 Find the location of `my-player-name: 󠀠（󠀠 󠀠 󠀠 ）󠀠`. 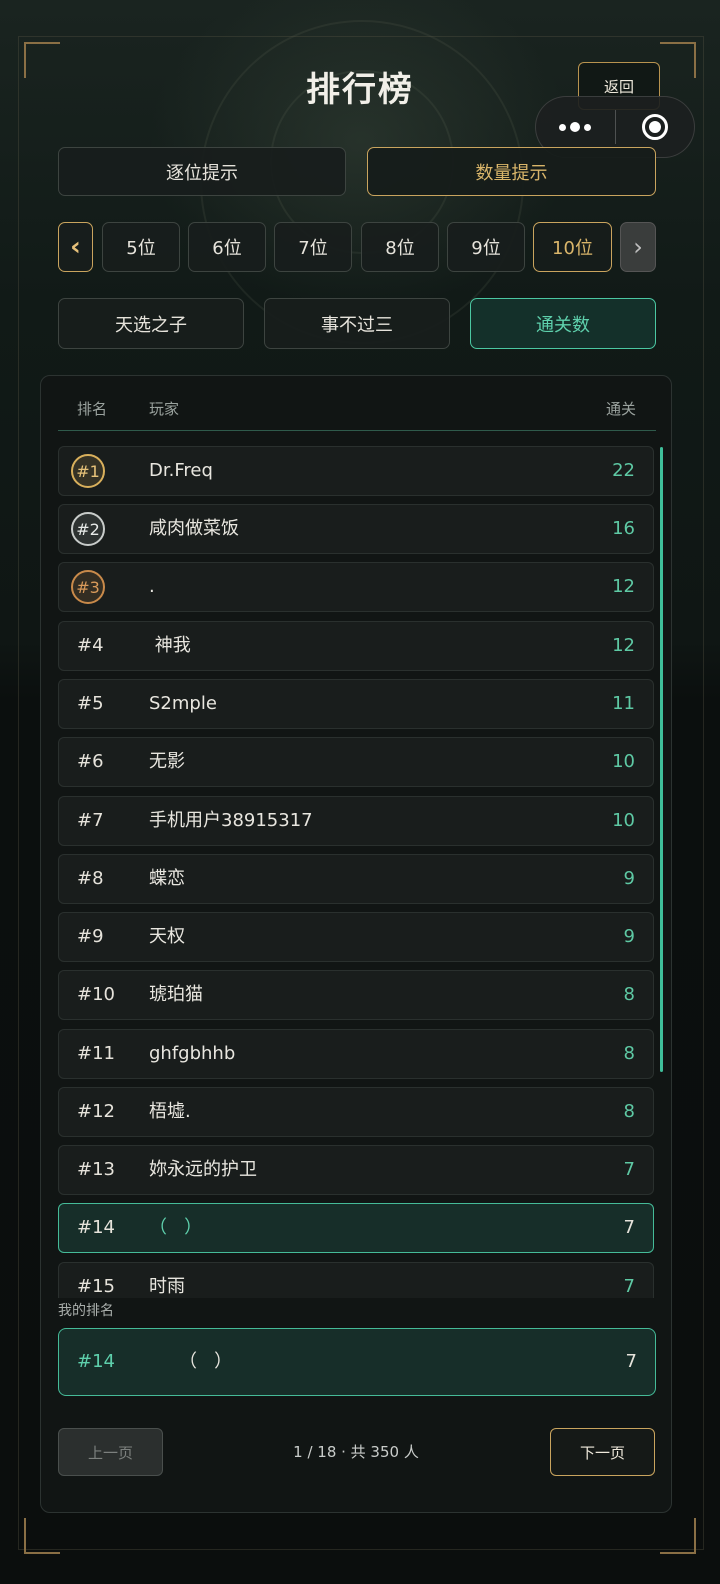

my-player-name: 󠀠（󠀠 󠀠 󠀠 ）󠀠 is located at coordinates (206, 1361).